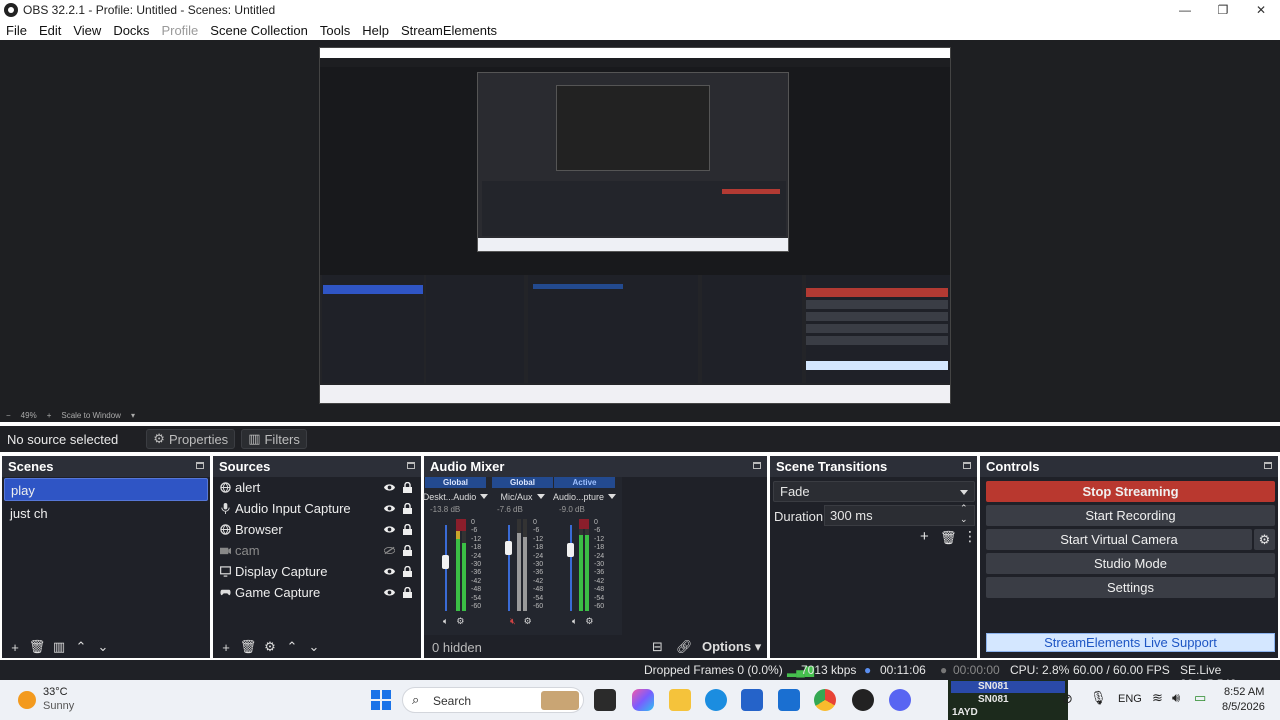  What do you see at coordinates (964, 519) in the screenshot?
I see `spin-down-icon: ⌄` at bounding box center [964, 519].